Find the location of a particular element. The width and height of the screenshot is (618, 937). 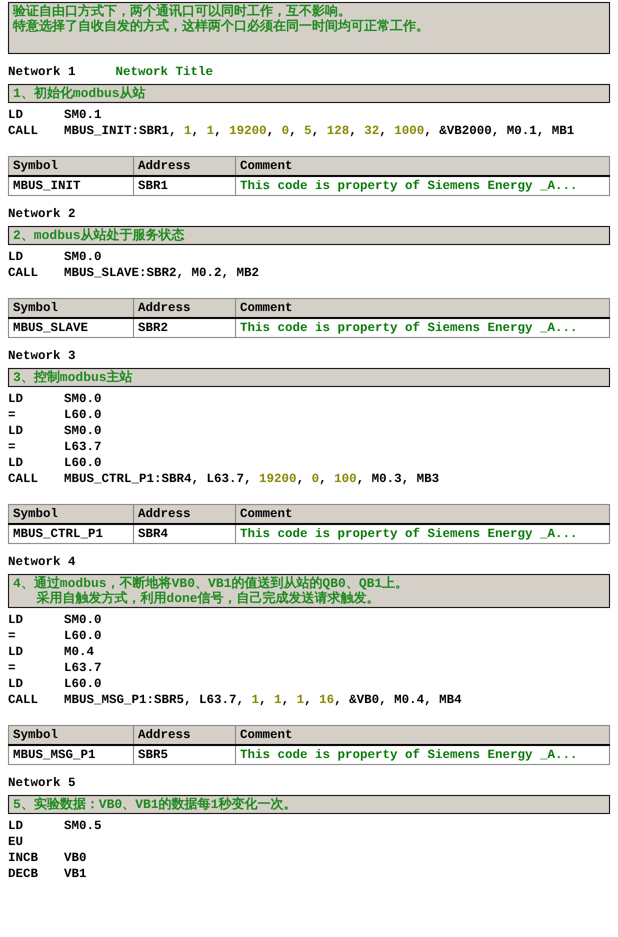

network-comment: 3、控制modbus主站 is located at coordinates (73, 377).